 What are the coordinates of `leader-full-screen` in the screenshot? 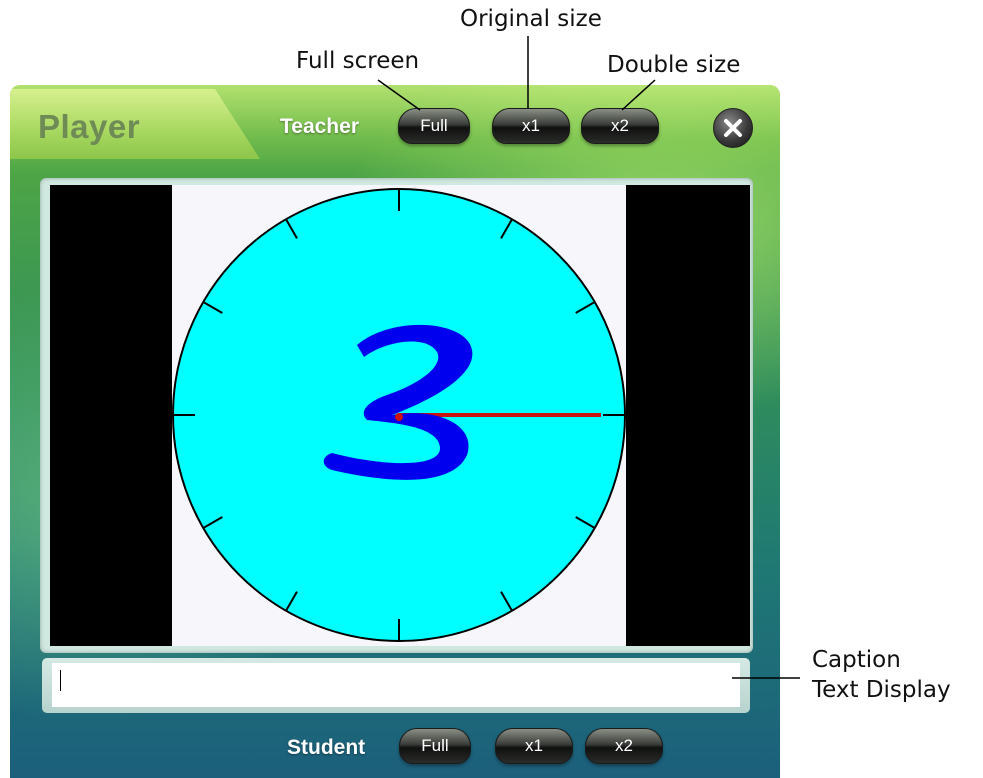 It's located at (399, 95).